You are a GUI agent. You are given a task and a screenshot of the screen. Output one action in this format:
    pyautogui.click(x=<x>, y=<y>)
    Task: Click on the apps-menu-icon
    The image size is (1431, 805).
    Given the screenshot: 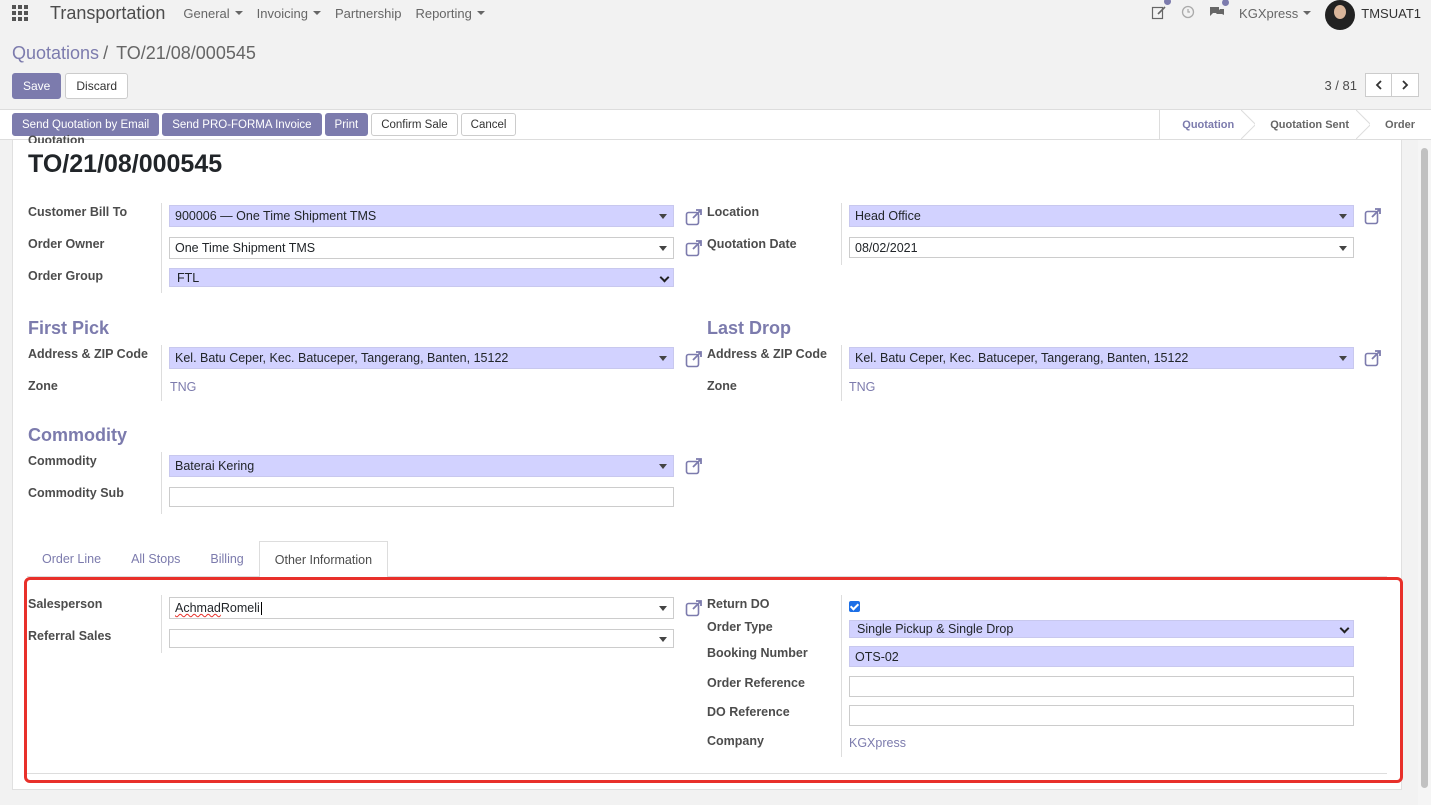 What is the action you would take?
    pyautogui.click(x=20, y=13)
    